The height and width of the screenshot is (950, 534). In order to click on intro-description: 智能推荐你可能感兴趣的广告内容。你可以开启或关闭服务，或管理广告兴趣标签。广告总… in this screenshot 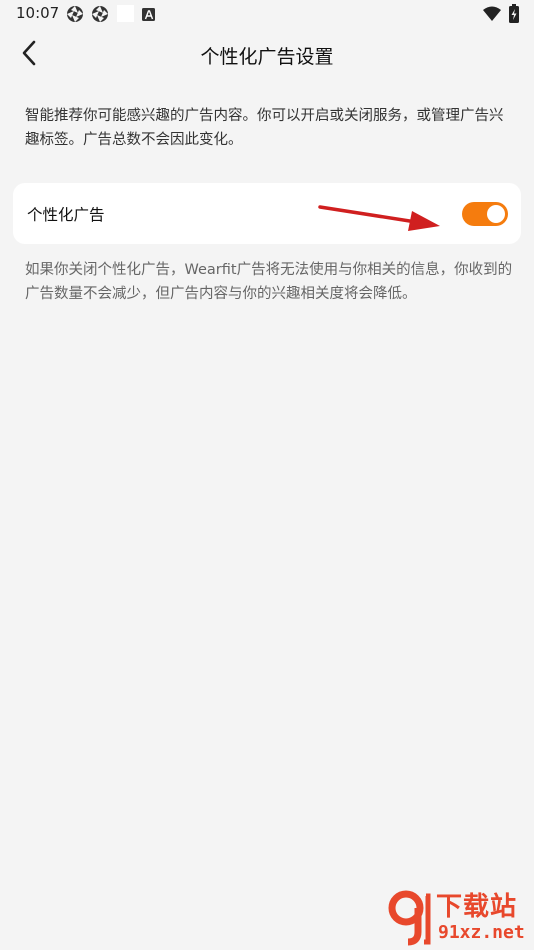, I will do `click(264, 128)`.